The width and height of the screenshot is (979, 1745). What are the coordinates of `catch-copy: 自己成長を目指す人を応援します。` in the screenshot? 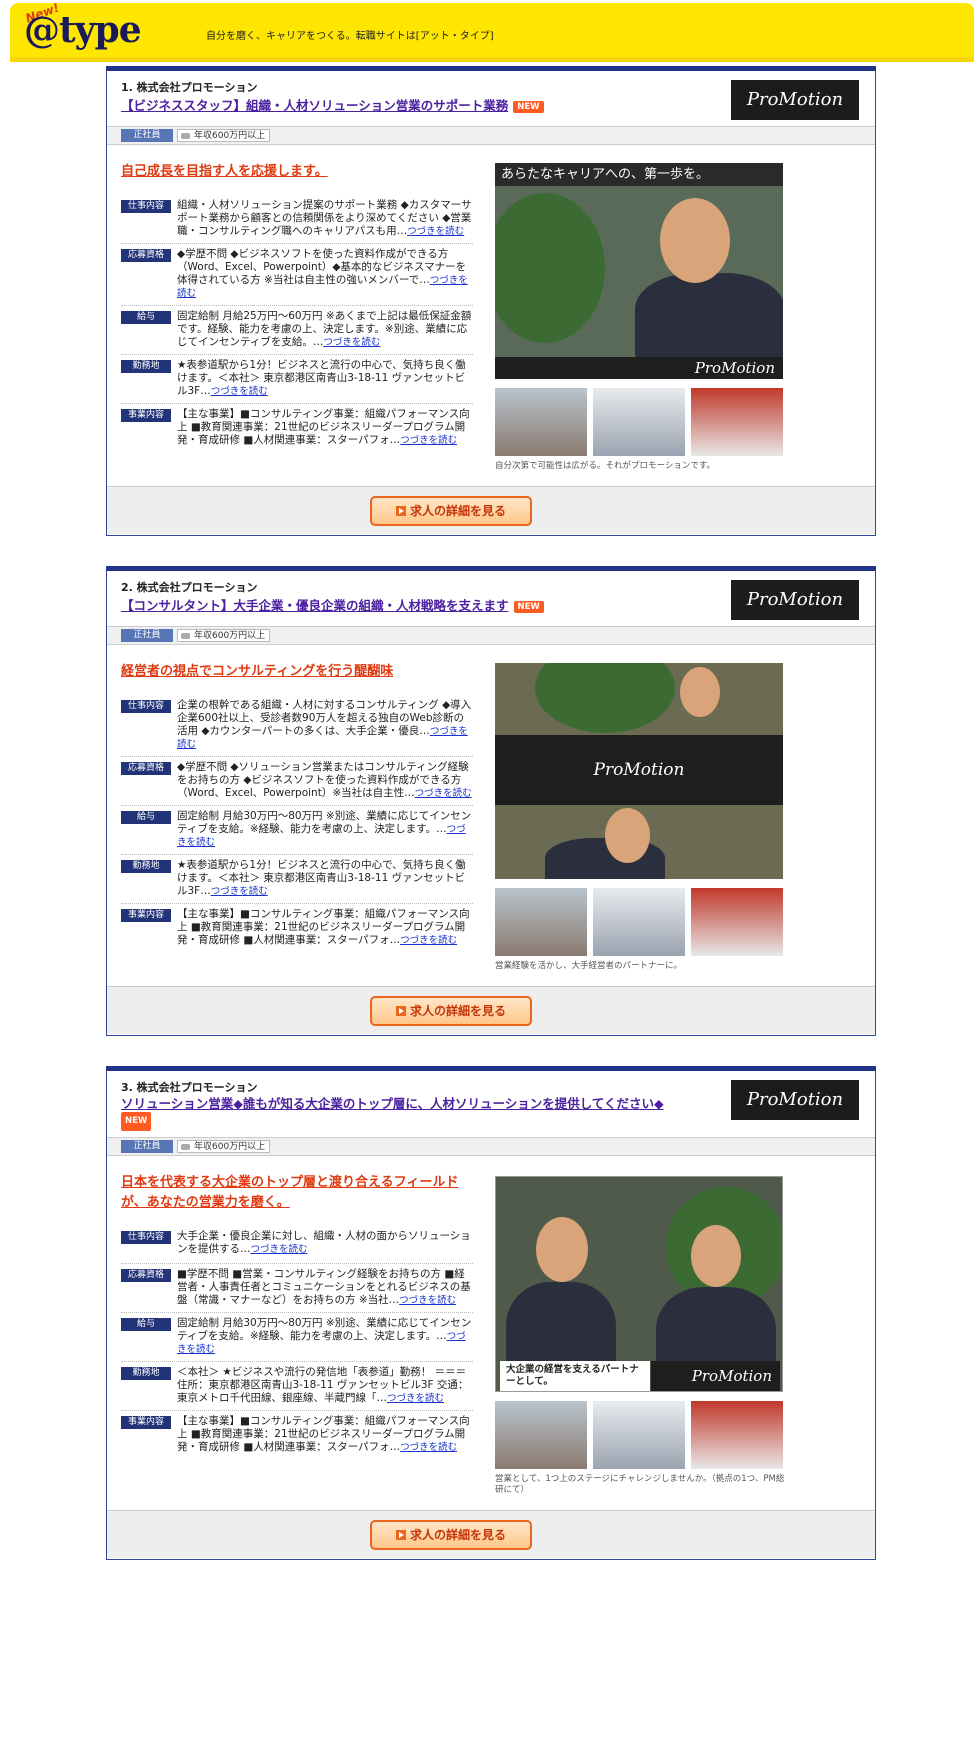 It's located at (298, 172).